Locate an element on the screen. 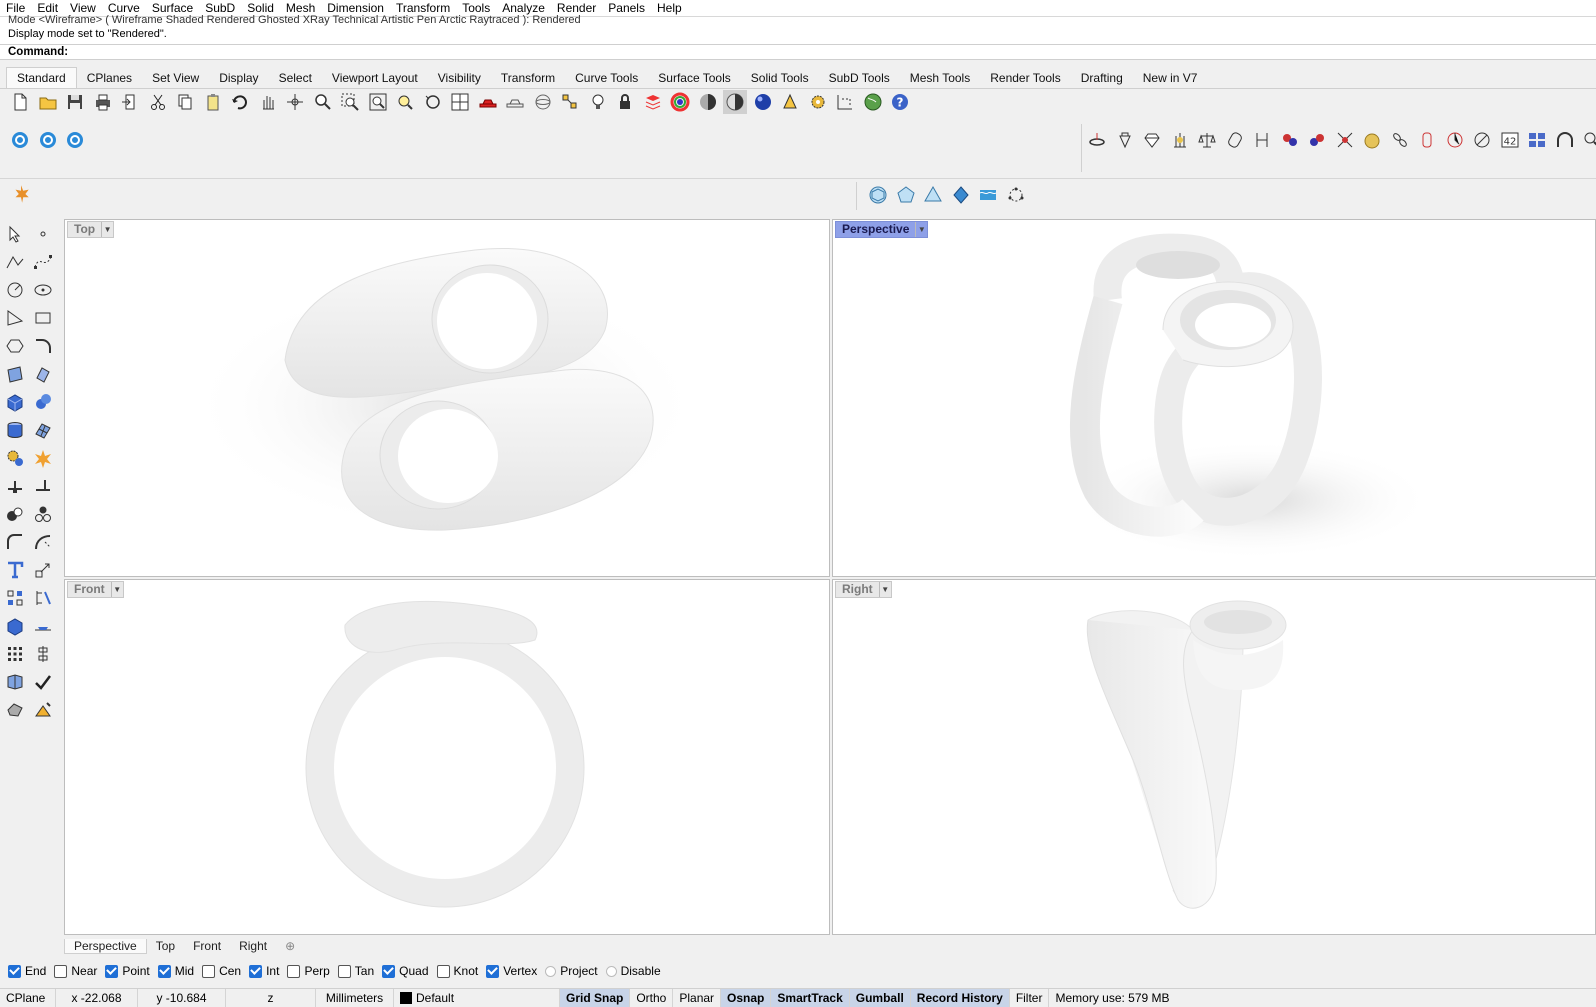  diamond-icon is located at coordinates (1152, 140).